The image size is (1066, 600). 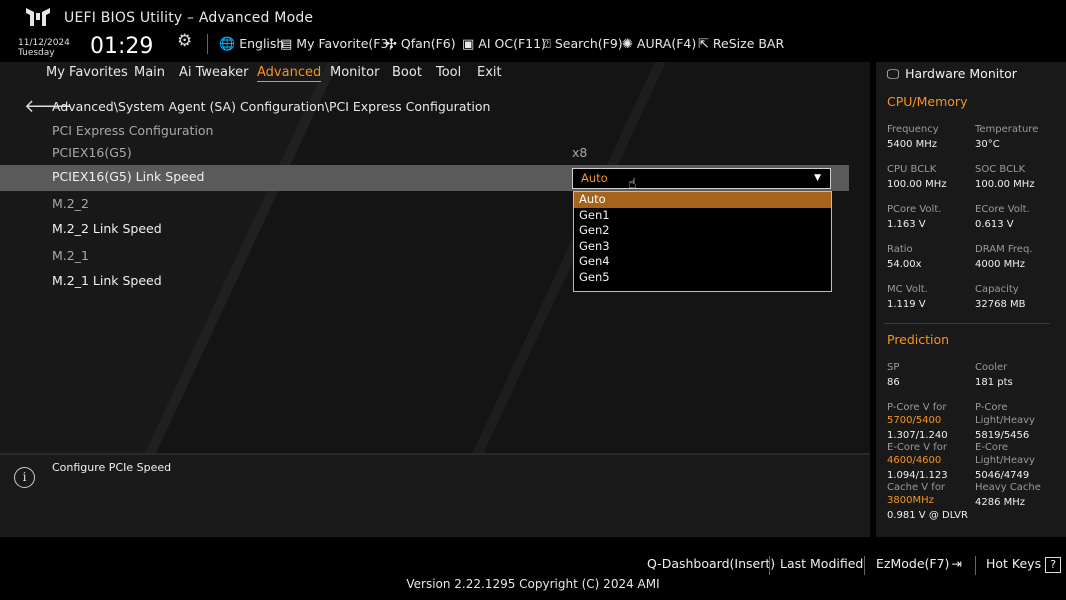 I want to click on my-favorite-button: ▤ My Favorite(F3), so click(x=336, y=44).